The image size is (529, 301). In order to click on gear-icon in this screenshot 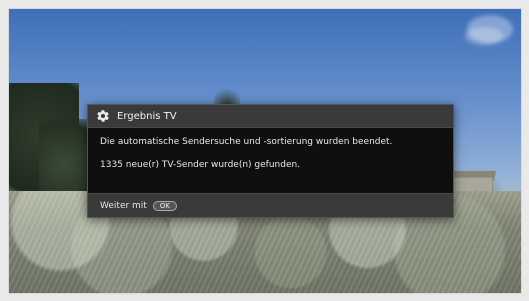, I will do `click(103, 116)`.